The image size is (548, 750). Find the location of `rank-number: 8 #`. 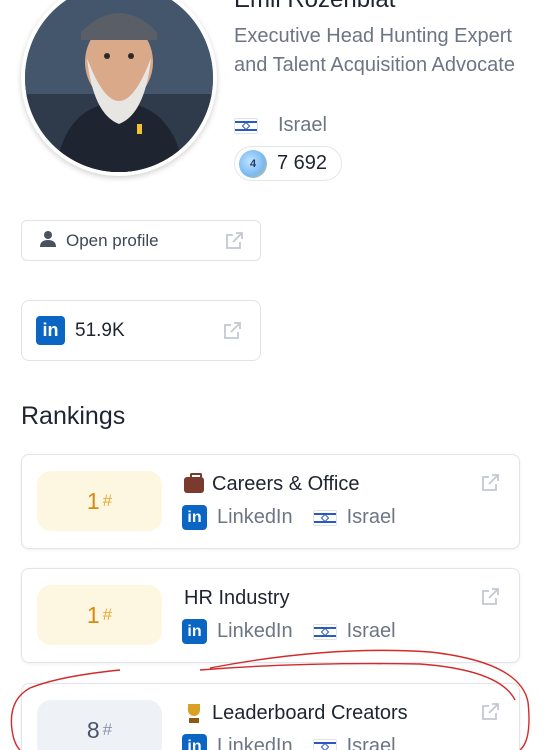

rank-number: 8 # is located at coordinates (99, 725).